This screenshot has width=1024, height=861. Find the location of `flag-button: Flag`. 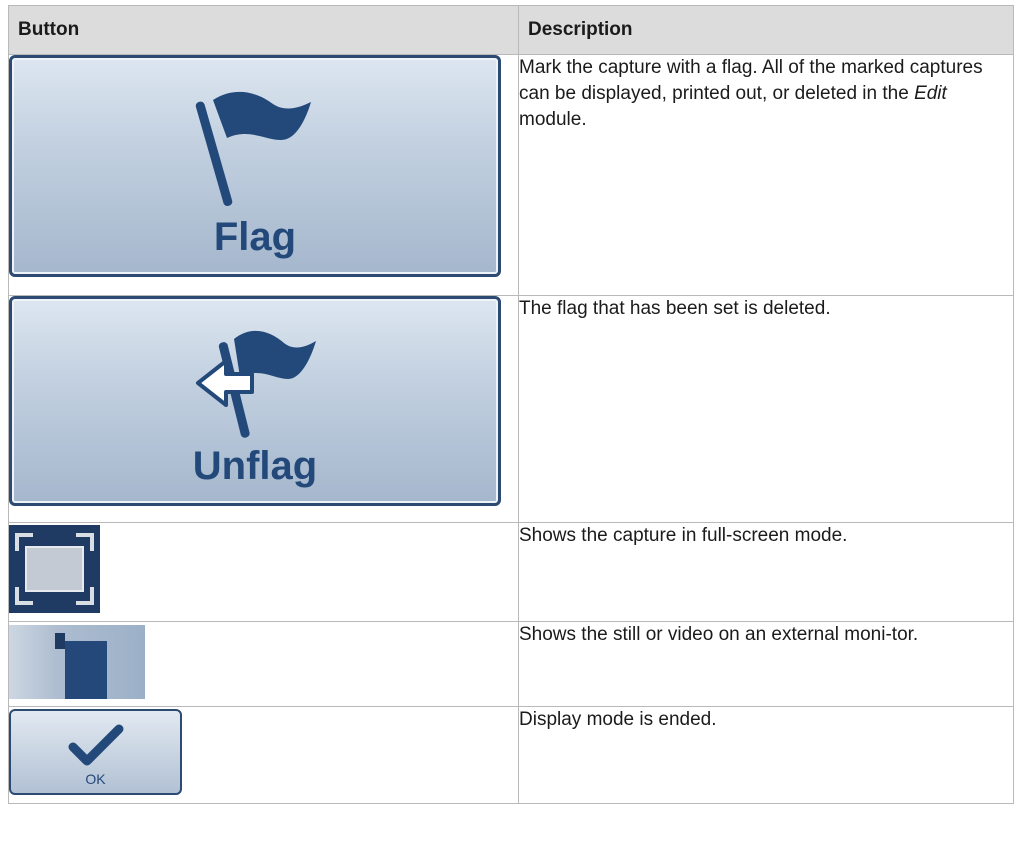

flag-button: Flag is located at coordinates (255, 166).